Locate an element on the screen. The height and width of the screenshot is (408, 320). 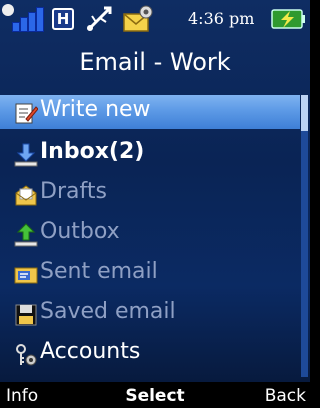
softkey-bar: Info Select Back is located at coordinates (155, 395).